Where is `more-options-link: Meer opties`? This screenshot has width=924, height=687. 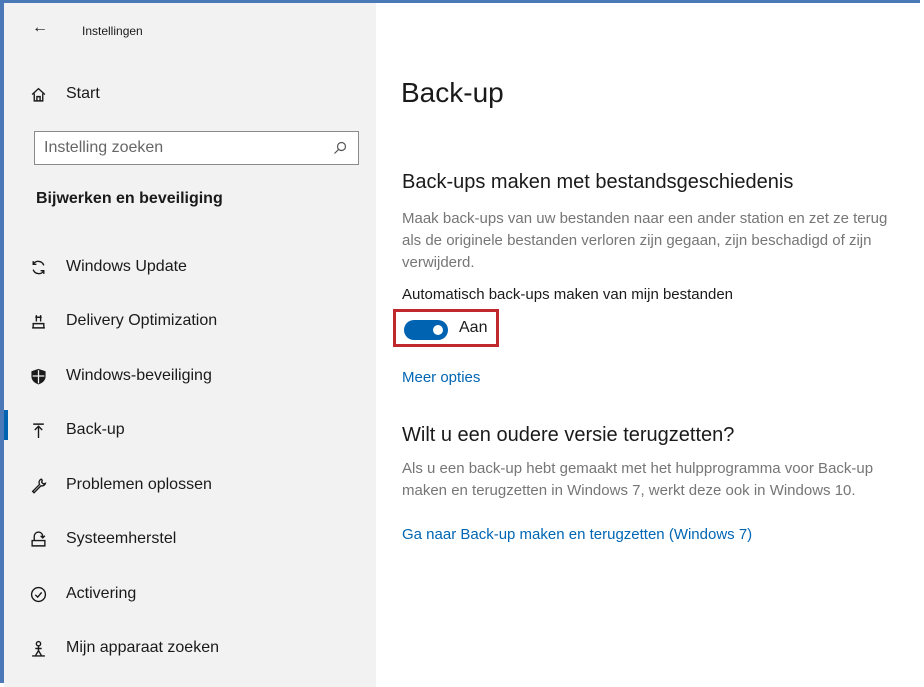 more-options-link: Meer opties is located at coordinates (441, 377).